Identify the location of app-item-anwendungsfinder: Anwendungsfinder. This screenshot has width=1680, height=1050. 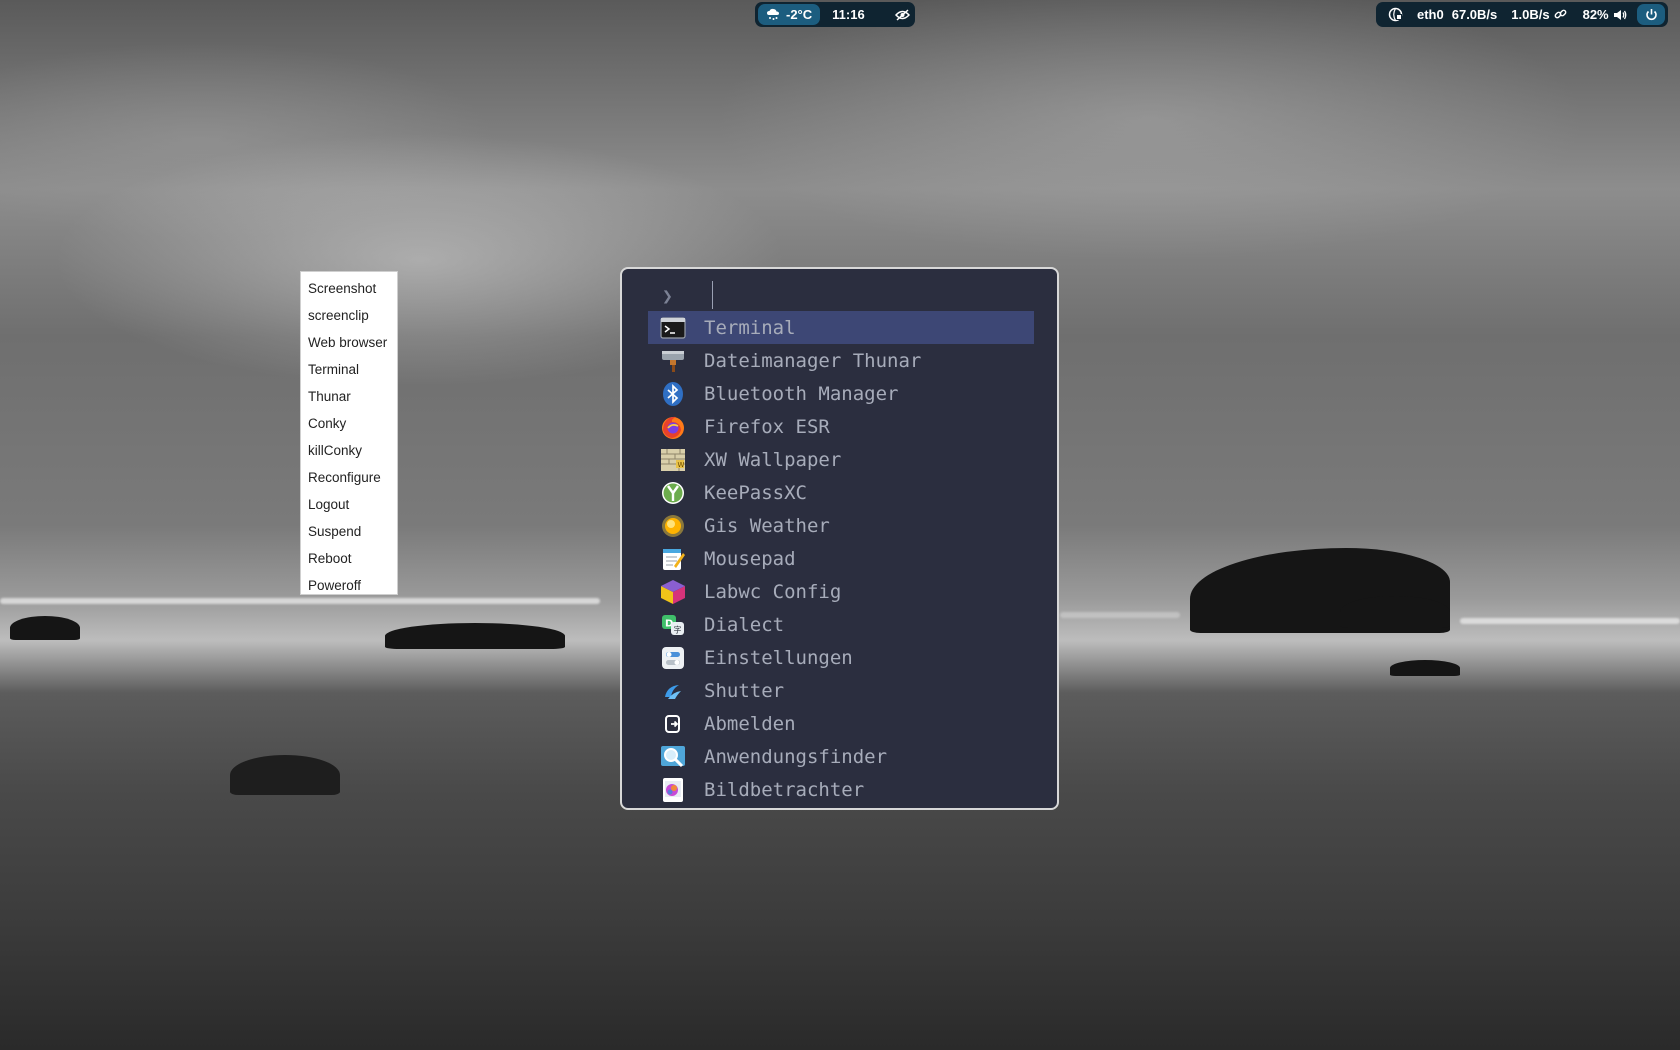
(841, 756).